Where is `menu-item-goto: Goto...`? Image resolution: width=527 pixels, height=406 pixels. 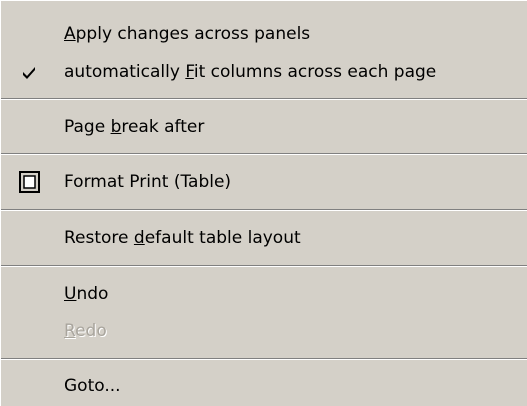 menu-item-goto: Goto... is located at coordinates (264, 386).